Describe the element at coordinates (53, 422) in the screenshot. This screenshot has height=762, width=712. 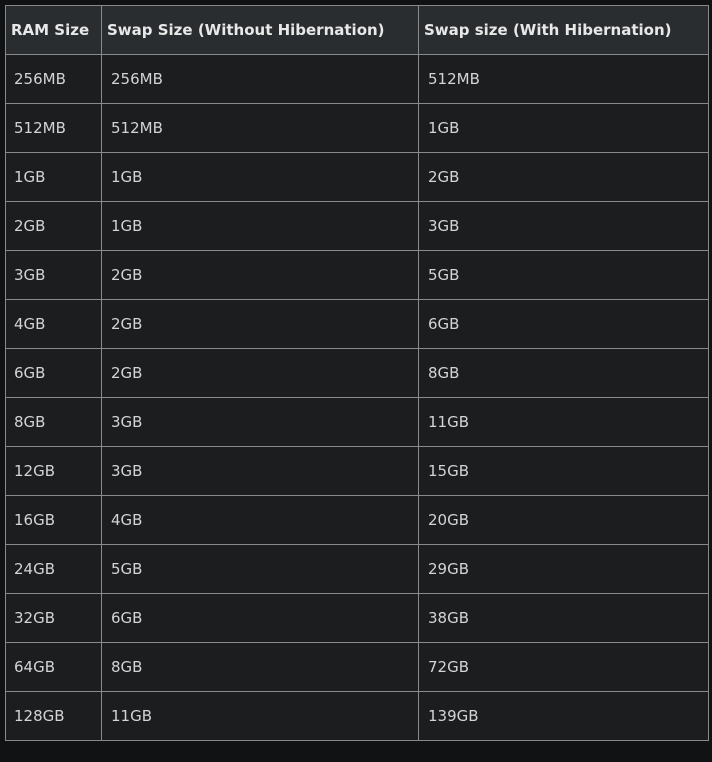
I see `cell-ram-size: 8GB` at that location.